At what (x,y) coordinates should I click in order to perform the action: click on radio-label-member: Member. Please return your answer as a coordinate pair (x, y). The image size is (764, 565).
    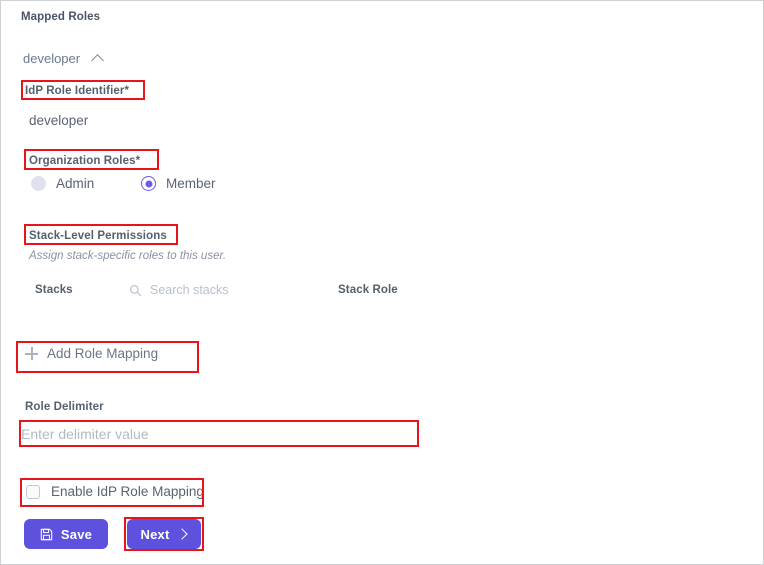
    Looking at the image, I should click on (191, 183).